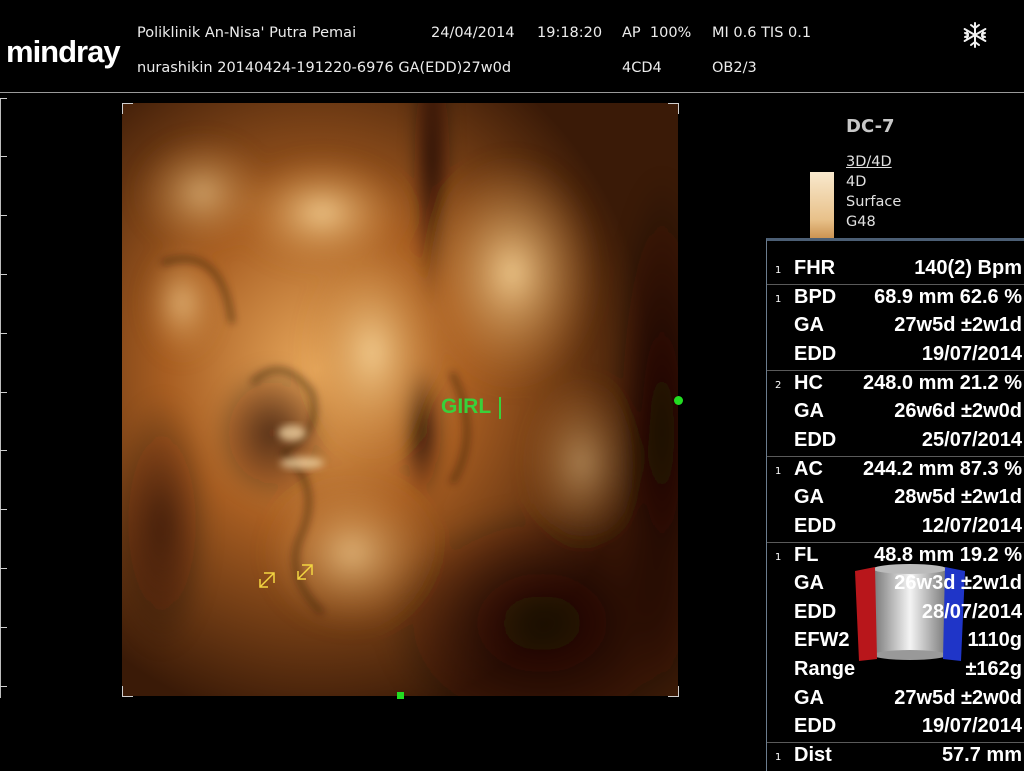 The height and width of the screenshot is (771, 1024). Describe the element at coordinates (642, 68) in the screenshot. I see `preset-name: 4CD4` at that location.